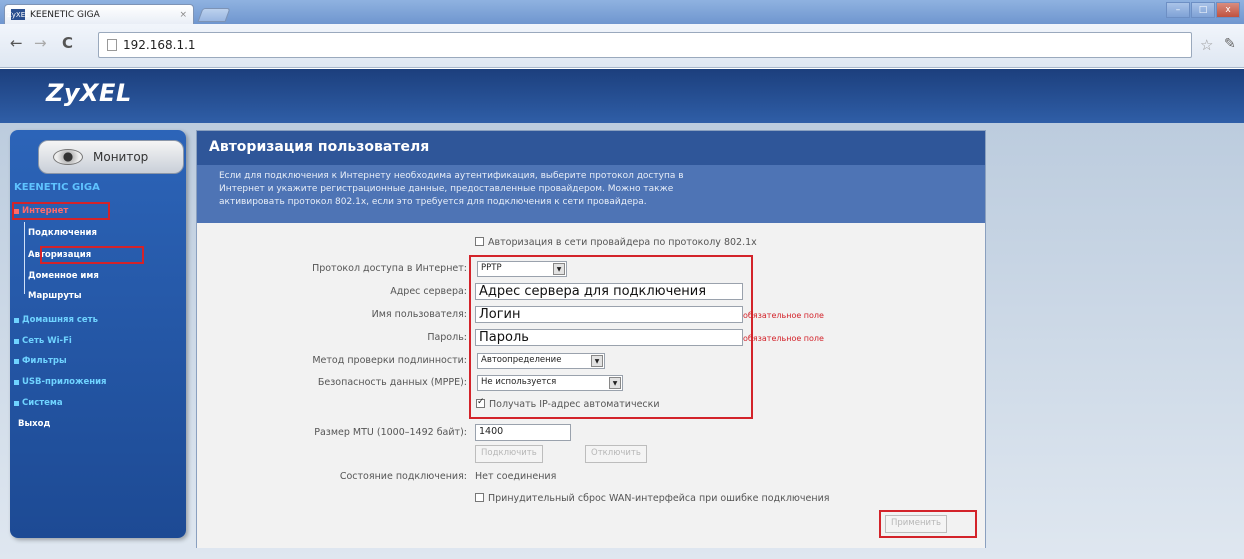 The image size is (1244, 559). What do you see at coordinates (64, 382) in the screenshot?
I see `sidebar-item-label: USB-приложения` at bounding box center [64, 382].